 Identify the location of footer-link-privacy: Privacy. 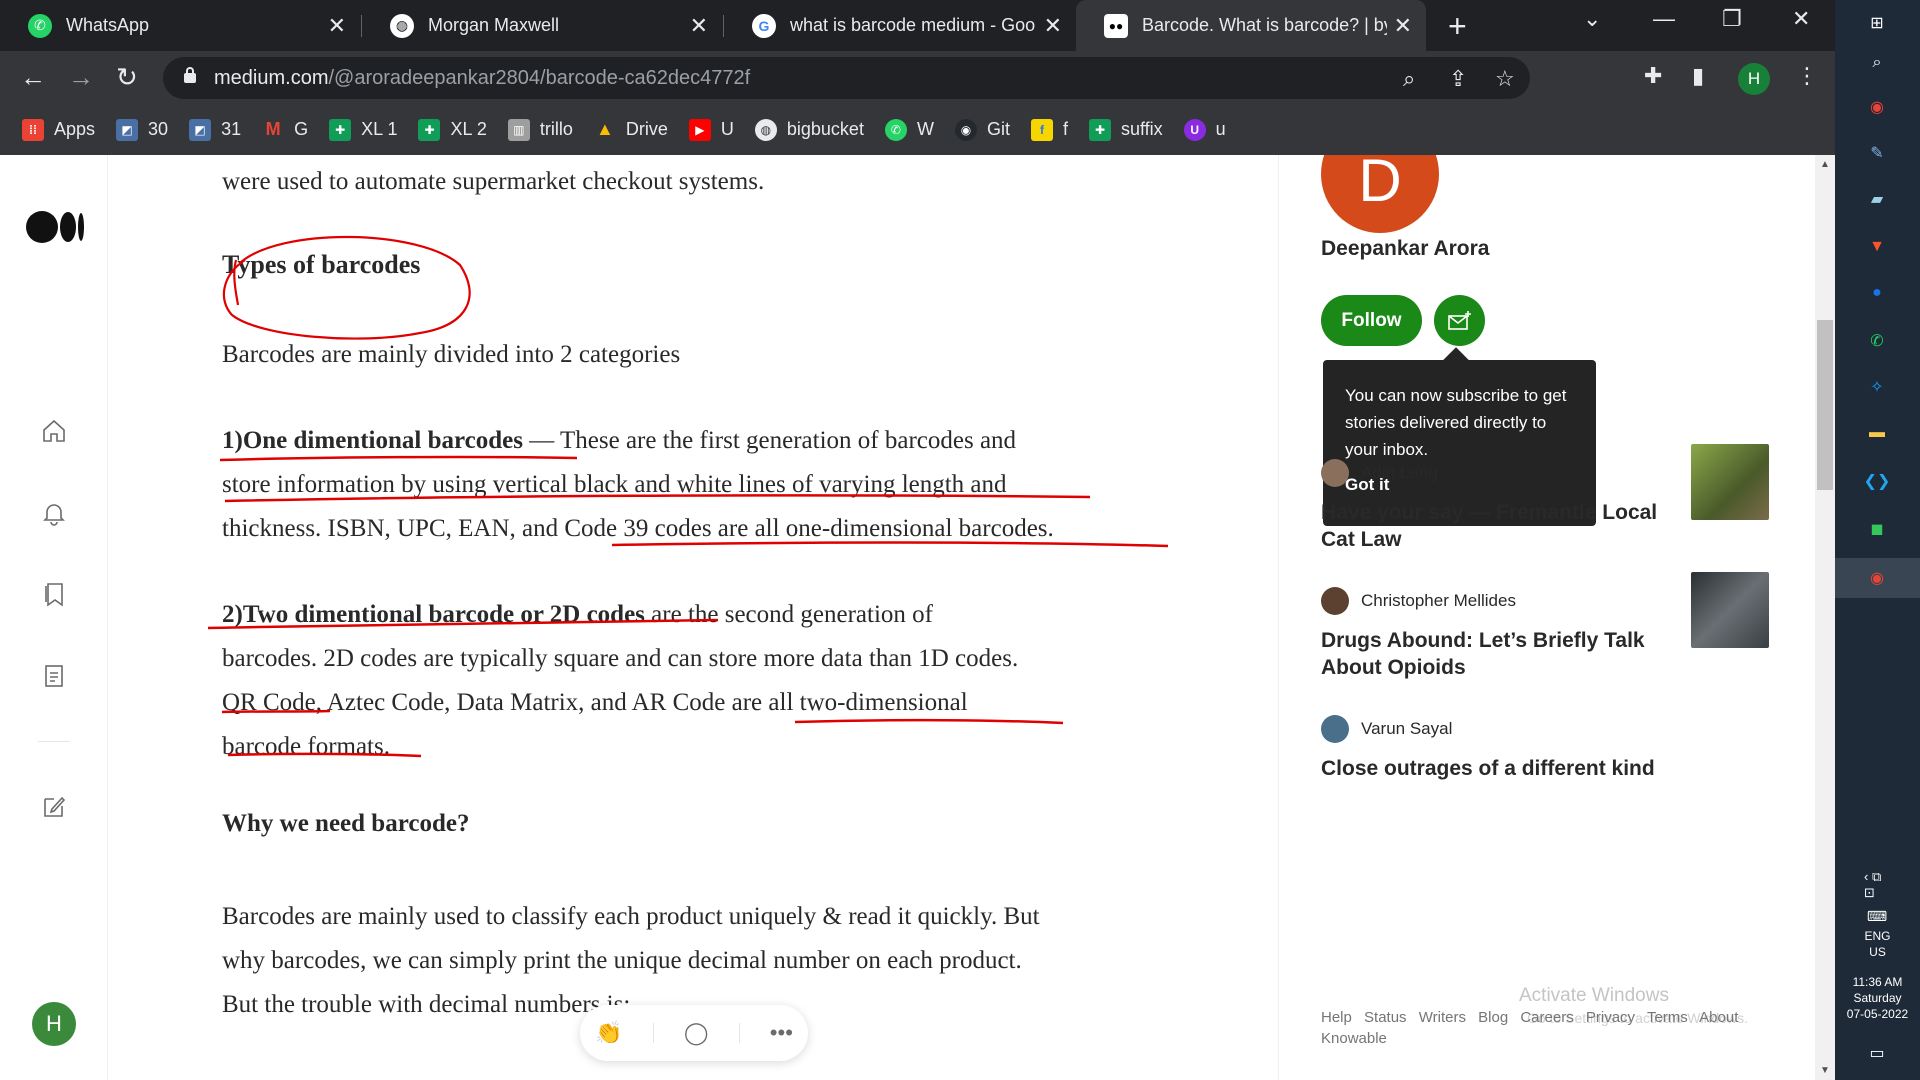
(1610, 1017).